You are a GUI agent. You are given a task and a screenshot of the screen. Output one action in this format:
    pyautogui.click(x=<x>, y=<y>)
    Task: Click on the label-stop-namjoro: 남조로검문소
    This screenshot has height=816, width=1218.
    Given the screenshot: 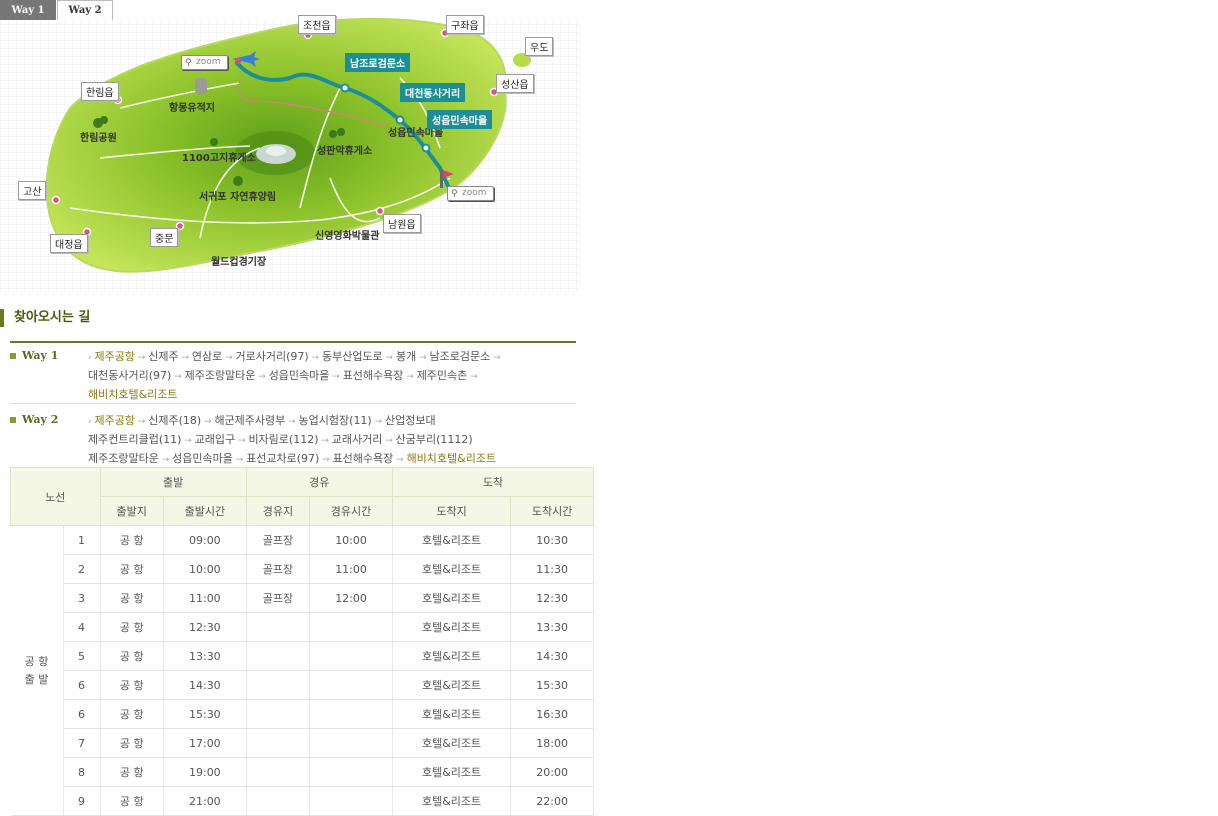 What is the action you would take?
    pyautogui.click(x=378, y=62)
    